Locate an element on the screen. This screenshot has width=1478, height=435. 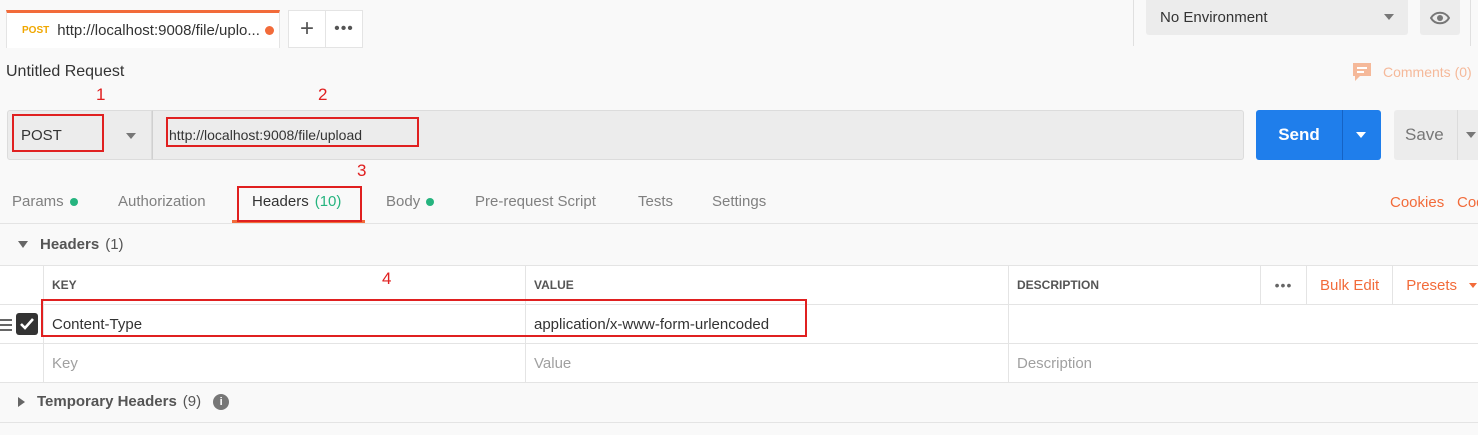
send-label: Send is located at coordinates (1299, 134).